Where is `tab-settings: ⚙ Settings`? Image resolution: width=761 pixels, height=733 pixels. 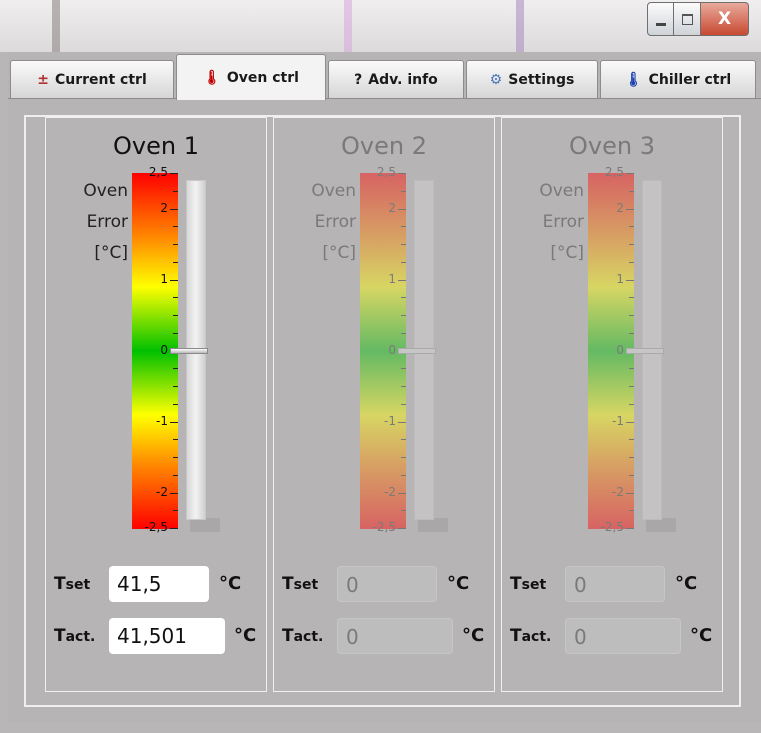 tab-settings: ⚙ Settings is located at coordinates (532, 79).